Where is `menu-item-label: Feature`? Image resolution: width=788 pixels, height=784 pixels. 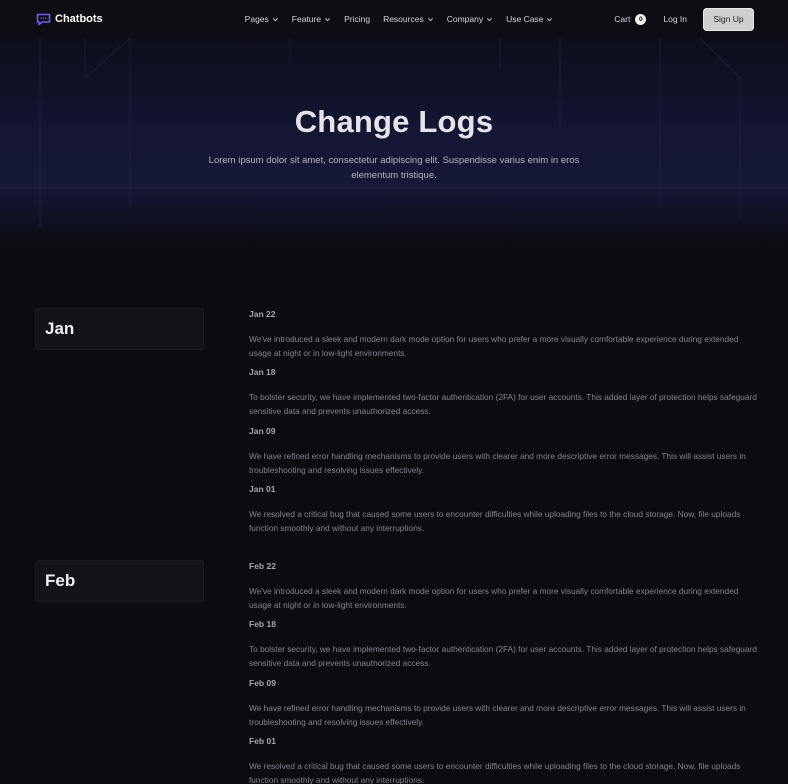
menu-item-label: Feature is located at coordinates (306, 19).